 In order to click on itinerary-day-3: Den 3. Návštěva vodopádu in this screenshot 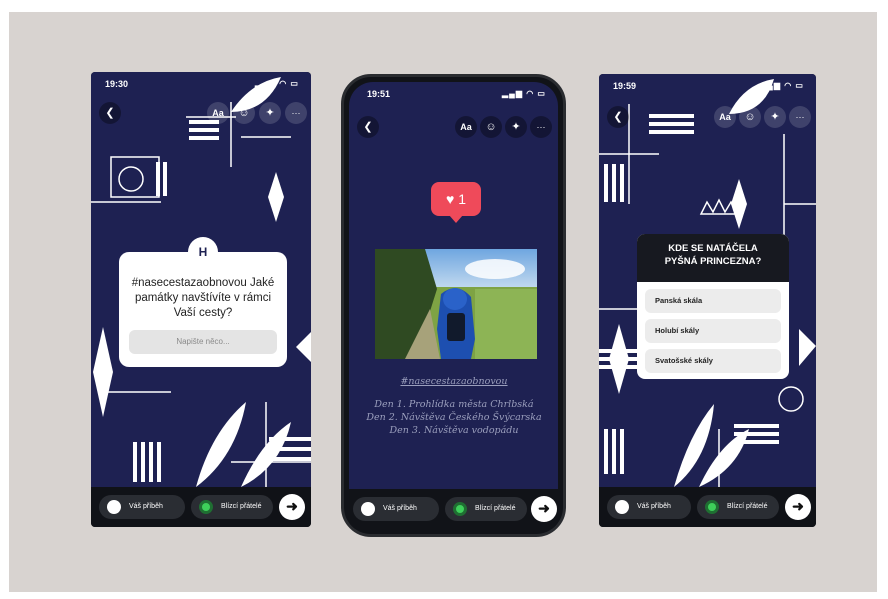, I will do `click(454, 430)`.